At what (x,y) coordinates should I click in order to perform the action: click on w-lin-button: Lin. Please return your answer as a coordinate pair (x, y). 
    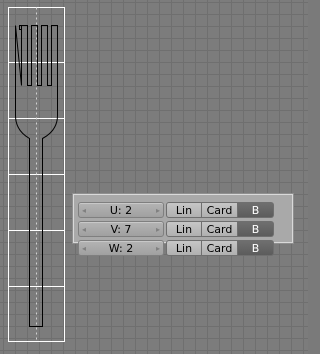
    Looking at the image, I should click on (184, 248).